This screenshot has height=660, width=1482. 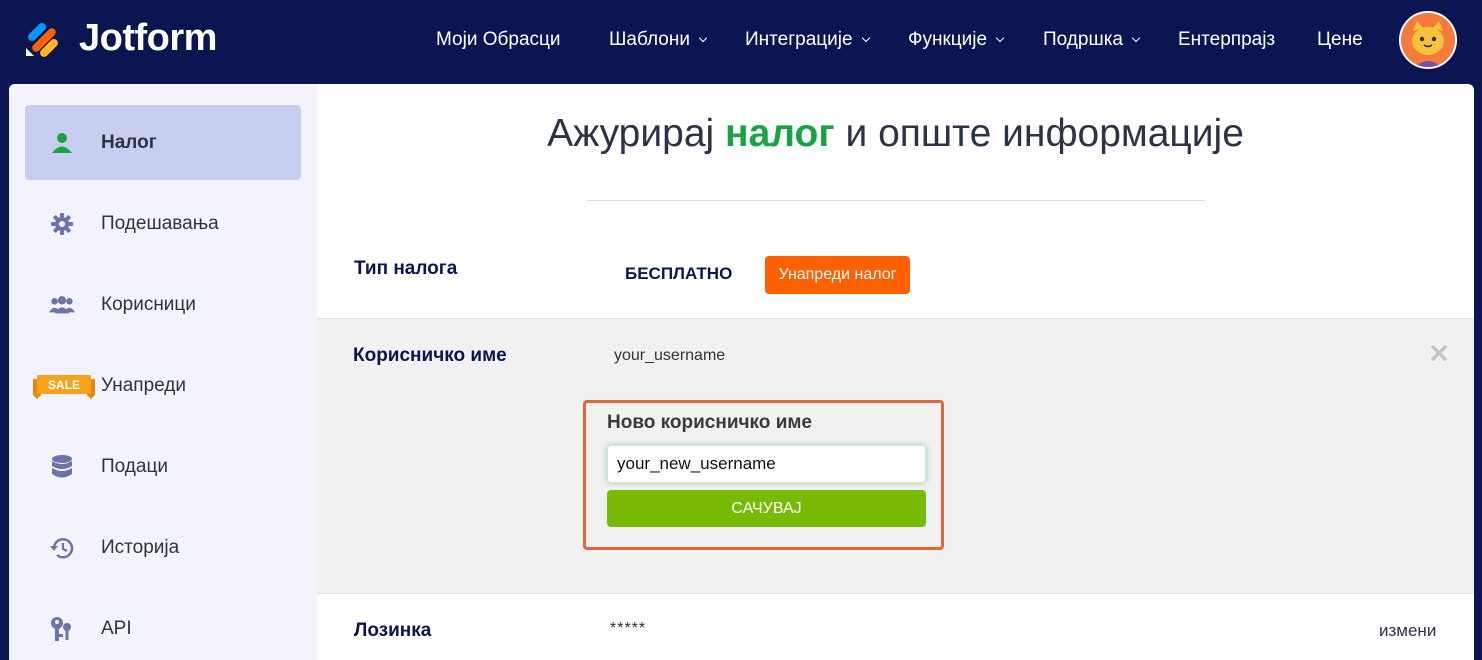 I want to click on nav-label: Ентерпрајз, so click(x=1227, y=39).